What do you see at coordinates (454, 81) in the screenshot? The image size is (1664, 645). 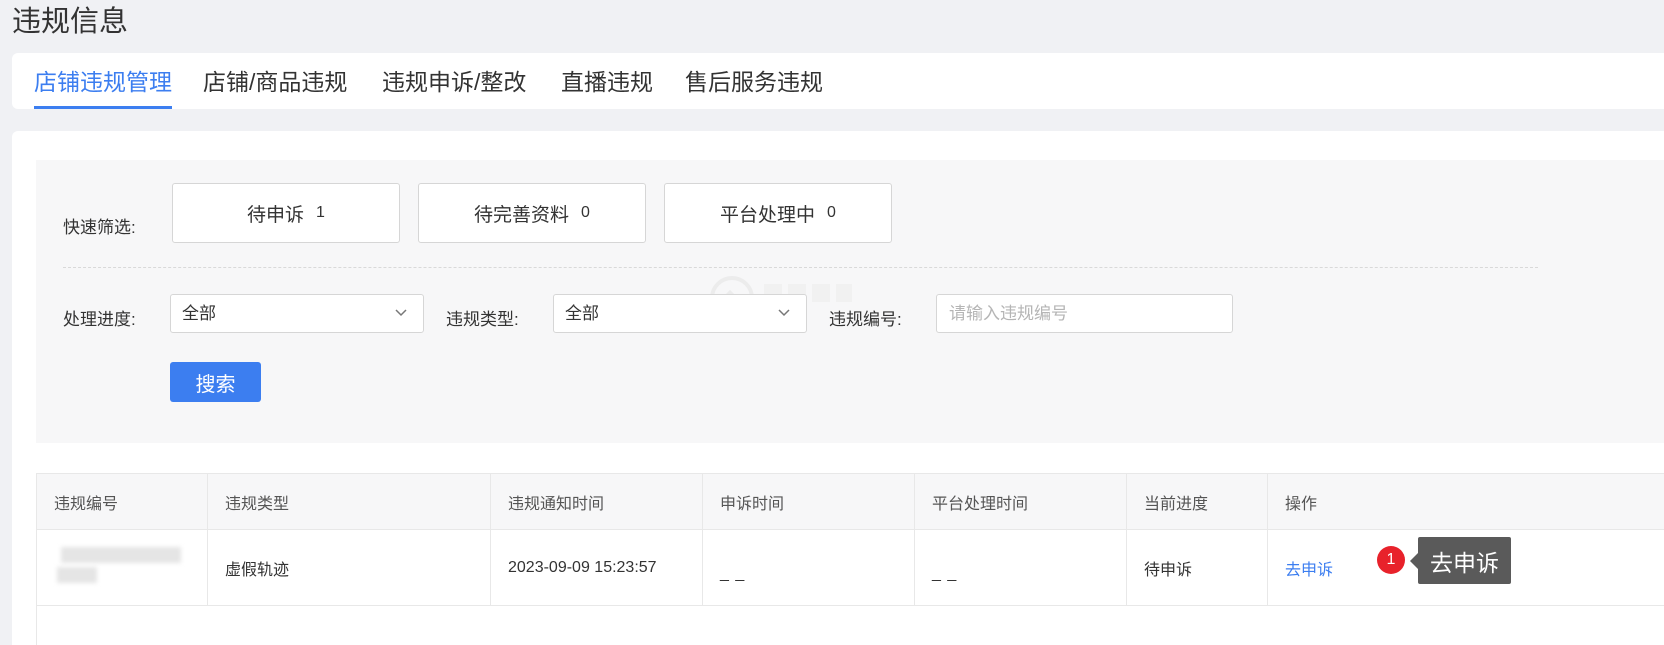 I see `tab-violation-appeal-rectify: 违规申诉/整改` at bounding box center [454, 81].